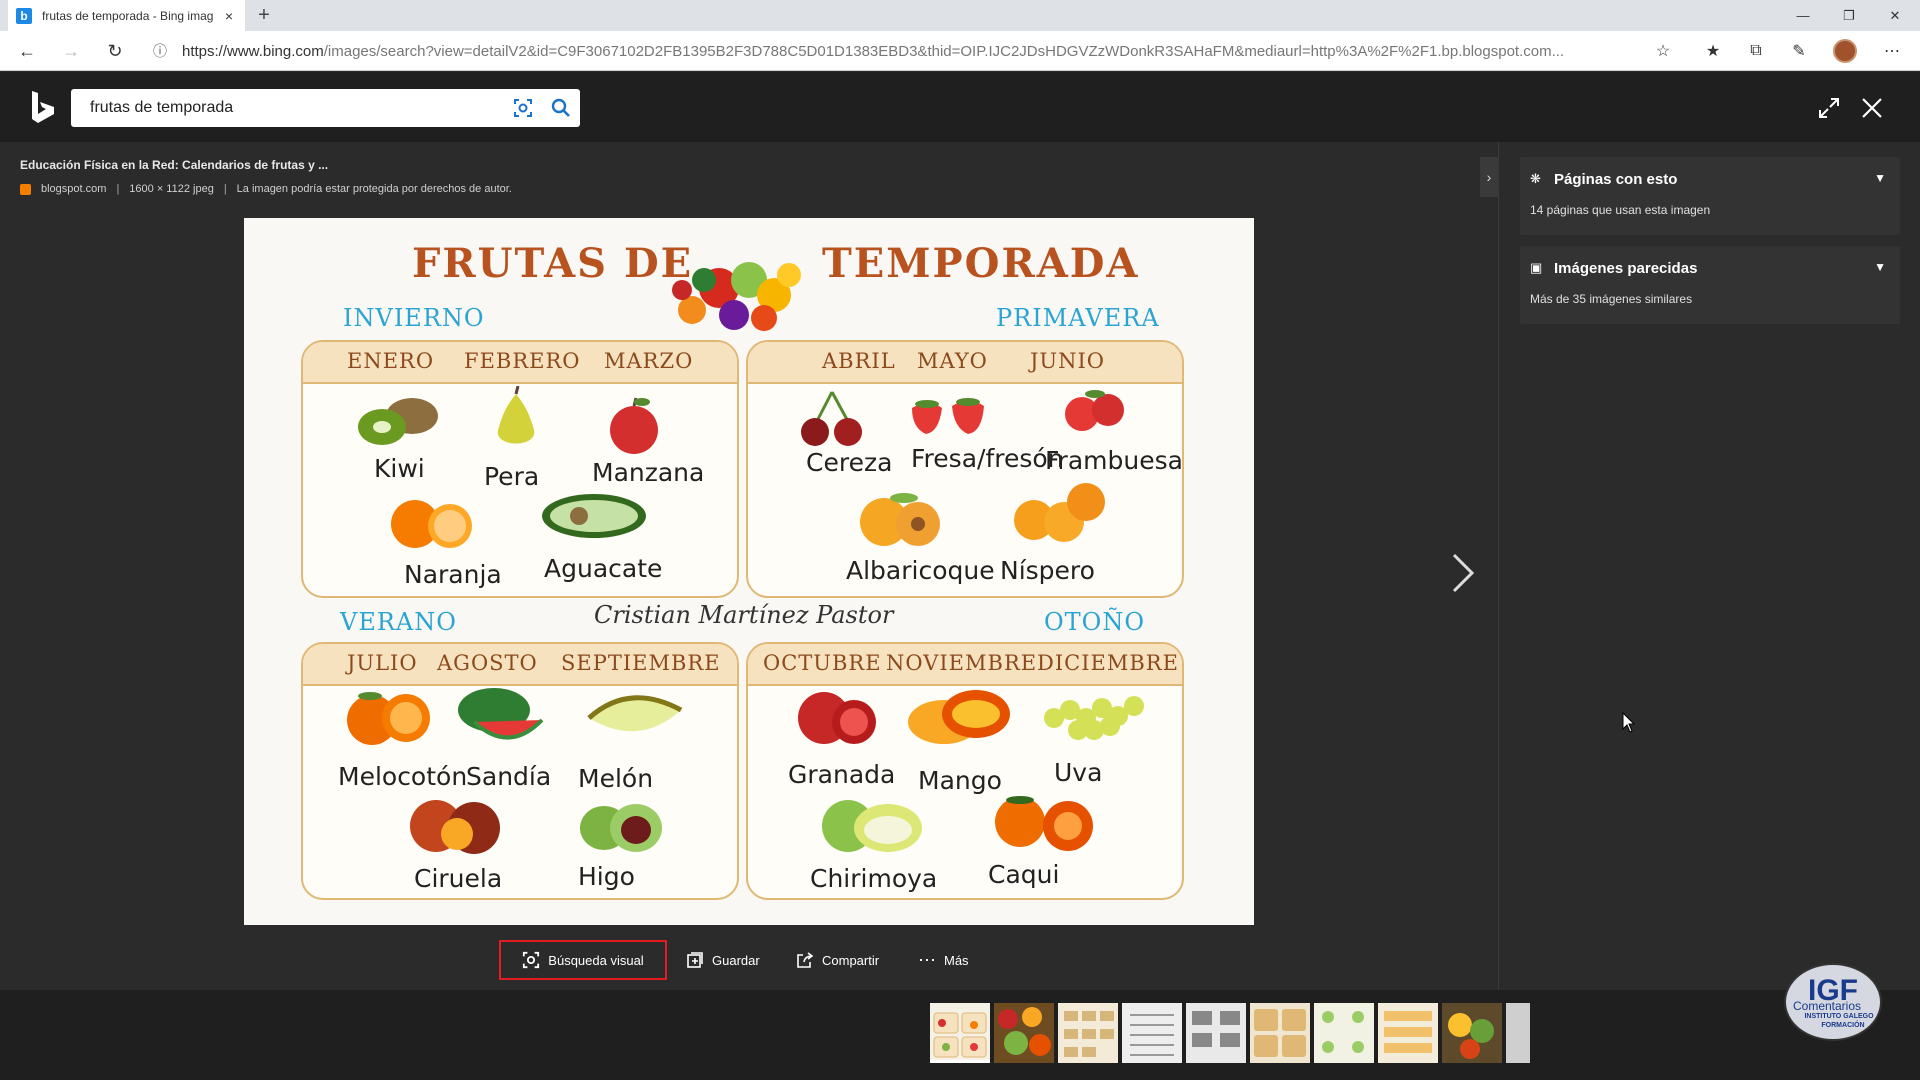 Image resolution: width=1920 pixels, height=1080 pixels. I want to click on fruit-label: Aguacate, so click(603, 568).